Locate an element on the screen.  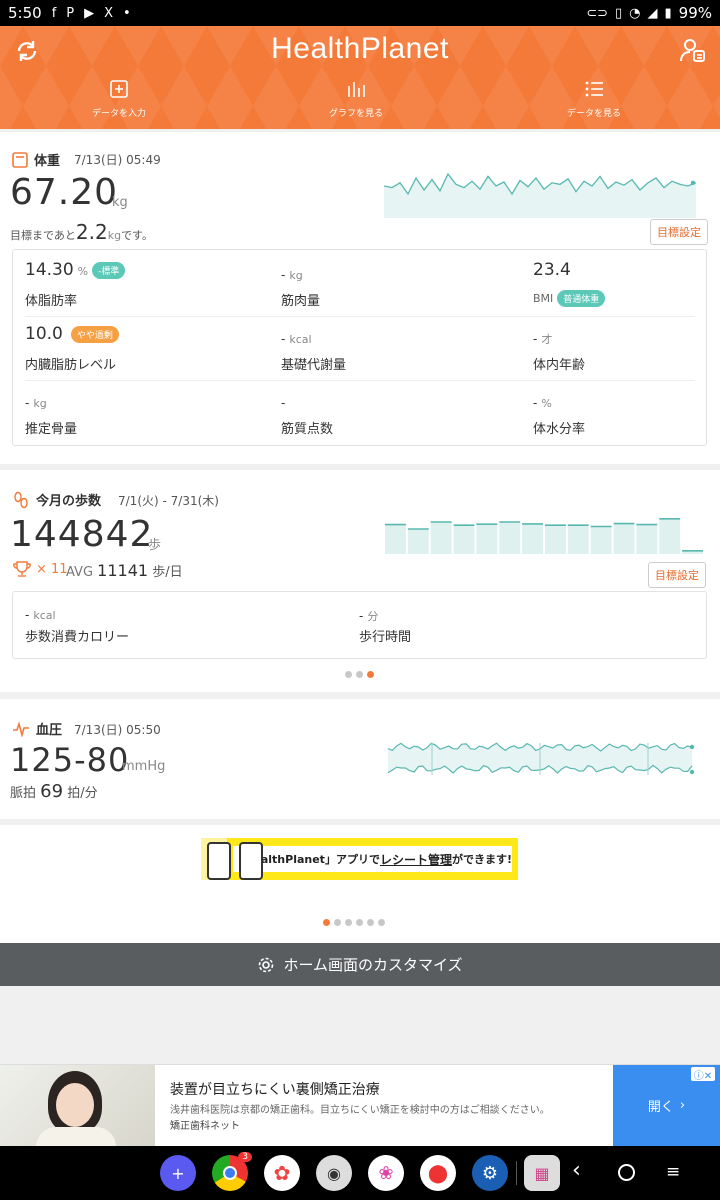
user-settings-icon is located at coordinates (693, 51).